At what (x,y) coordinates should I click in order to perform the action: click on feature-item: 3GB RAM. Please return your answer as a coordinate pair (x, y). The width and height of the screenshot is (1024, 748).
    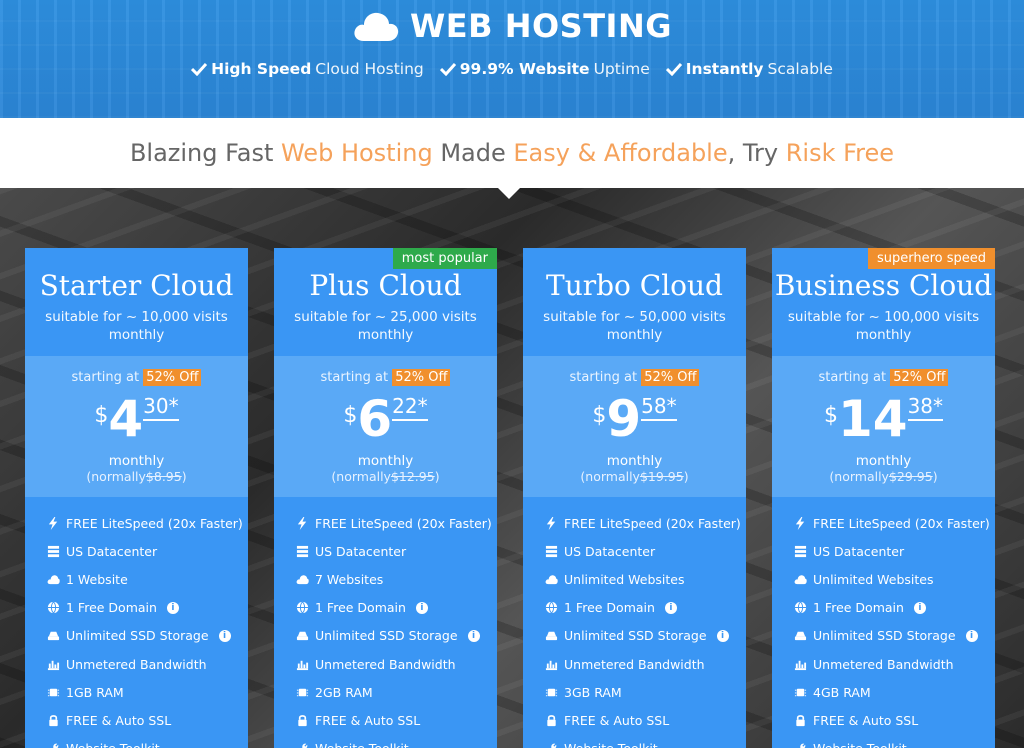
    Looking at the image, I should click on (645, 692).